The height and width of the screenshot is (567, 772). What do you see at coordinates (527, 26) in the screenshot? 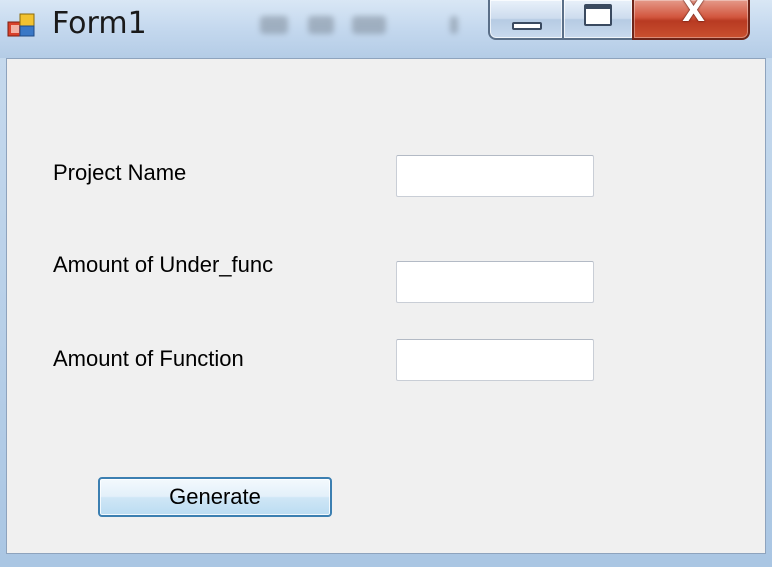
I see `minimize-icon` at bounding box center [527, 26].